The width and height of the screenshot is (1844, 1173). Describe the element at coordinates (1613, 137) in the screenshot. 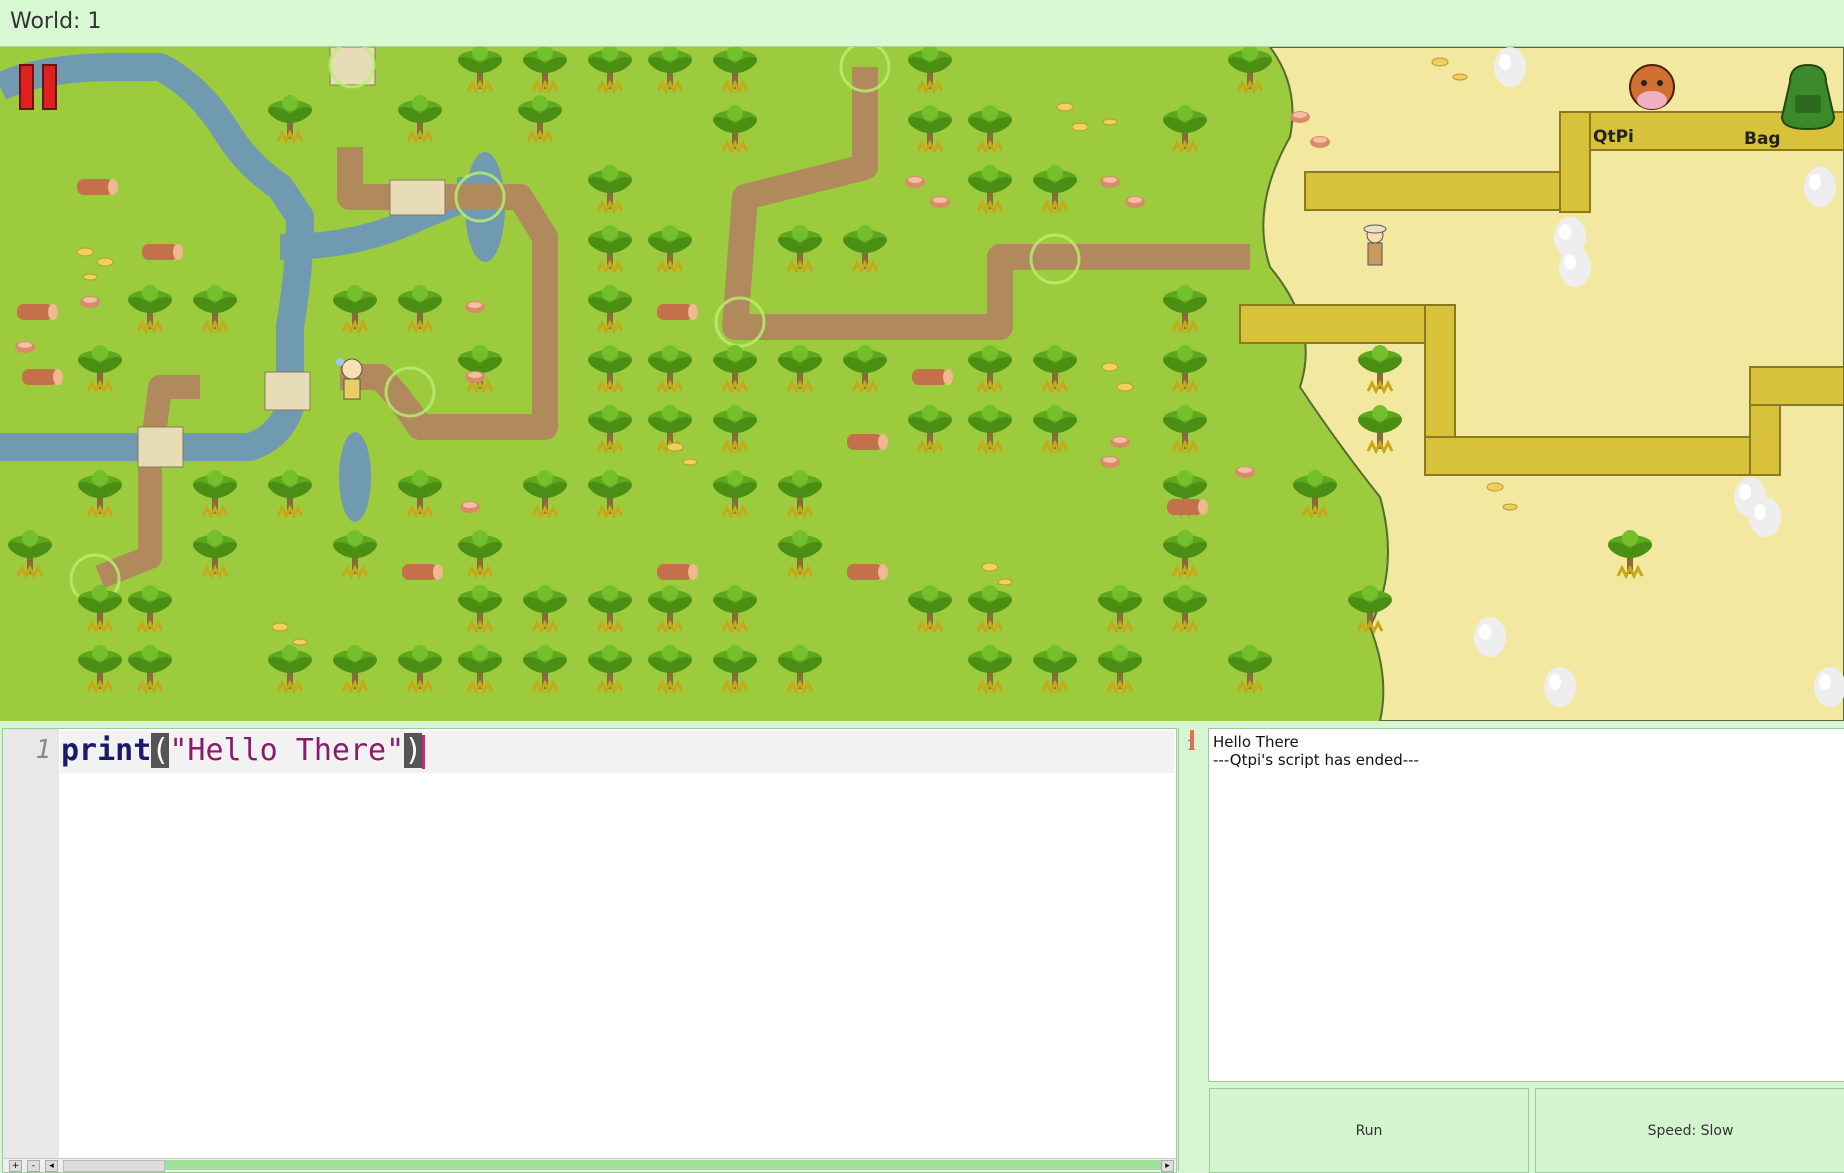

I see `qtpi-label: QtPi` at that location.